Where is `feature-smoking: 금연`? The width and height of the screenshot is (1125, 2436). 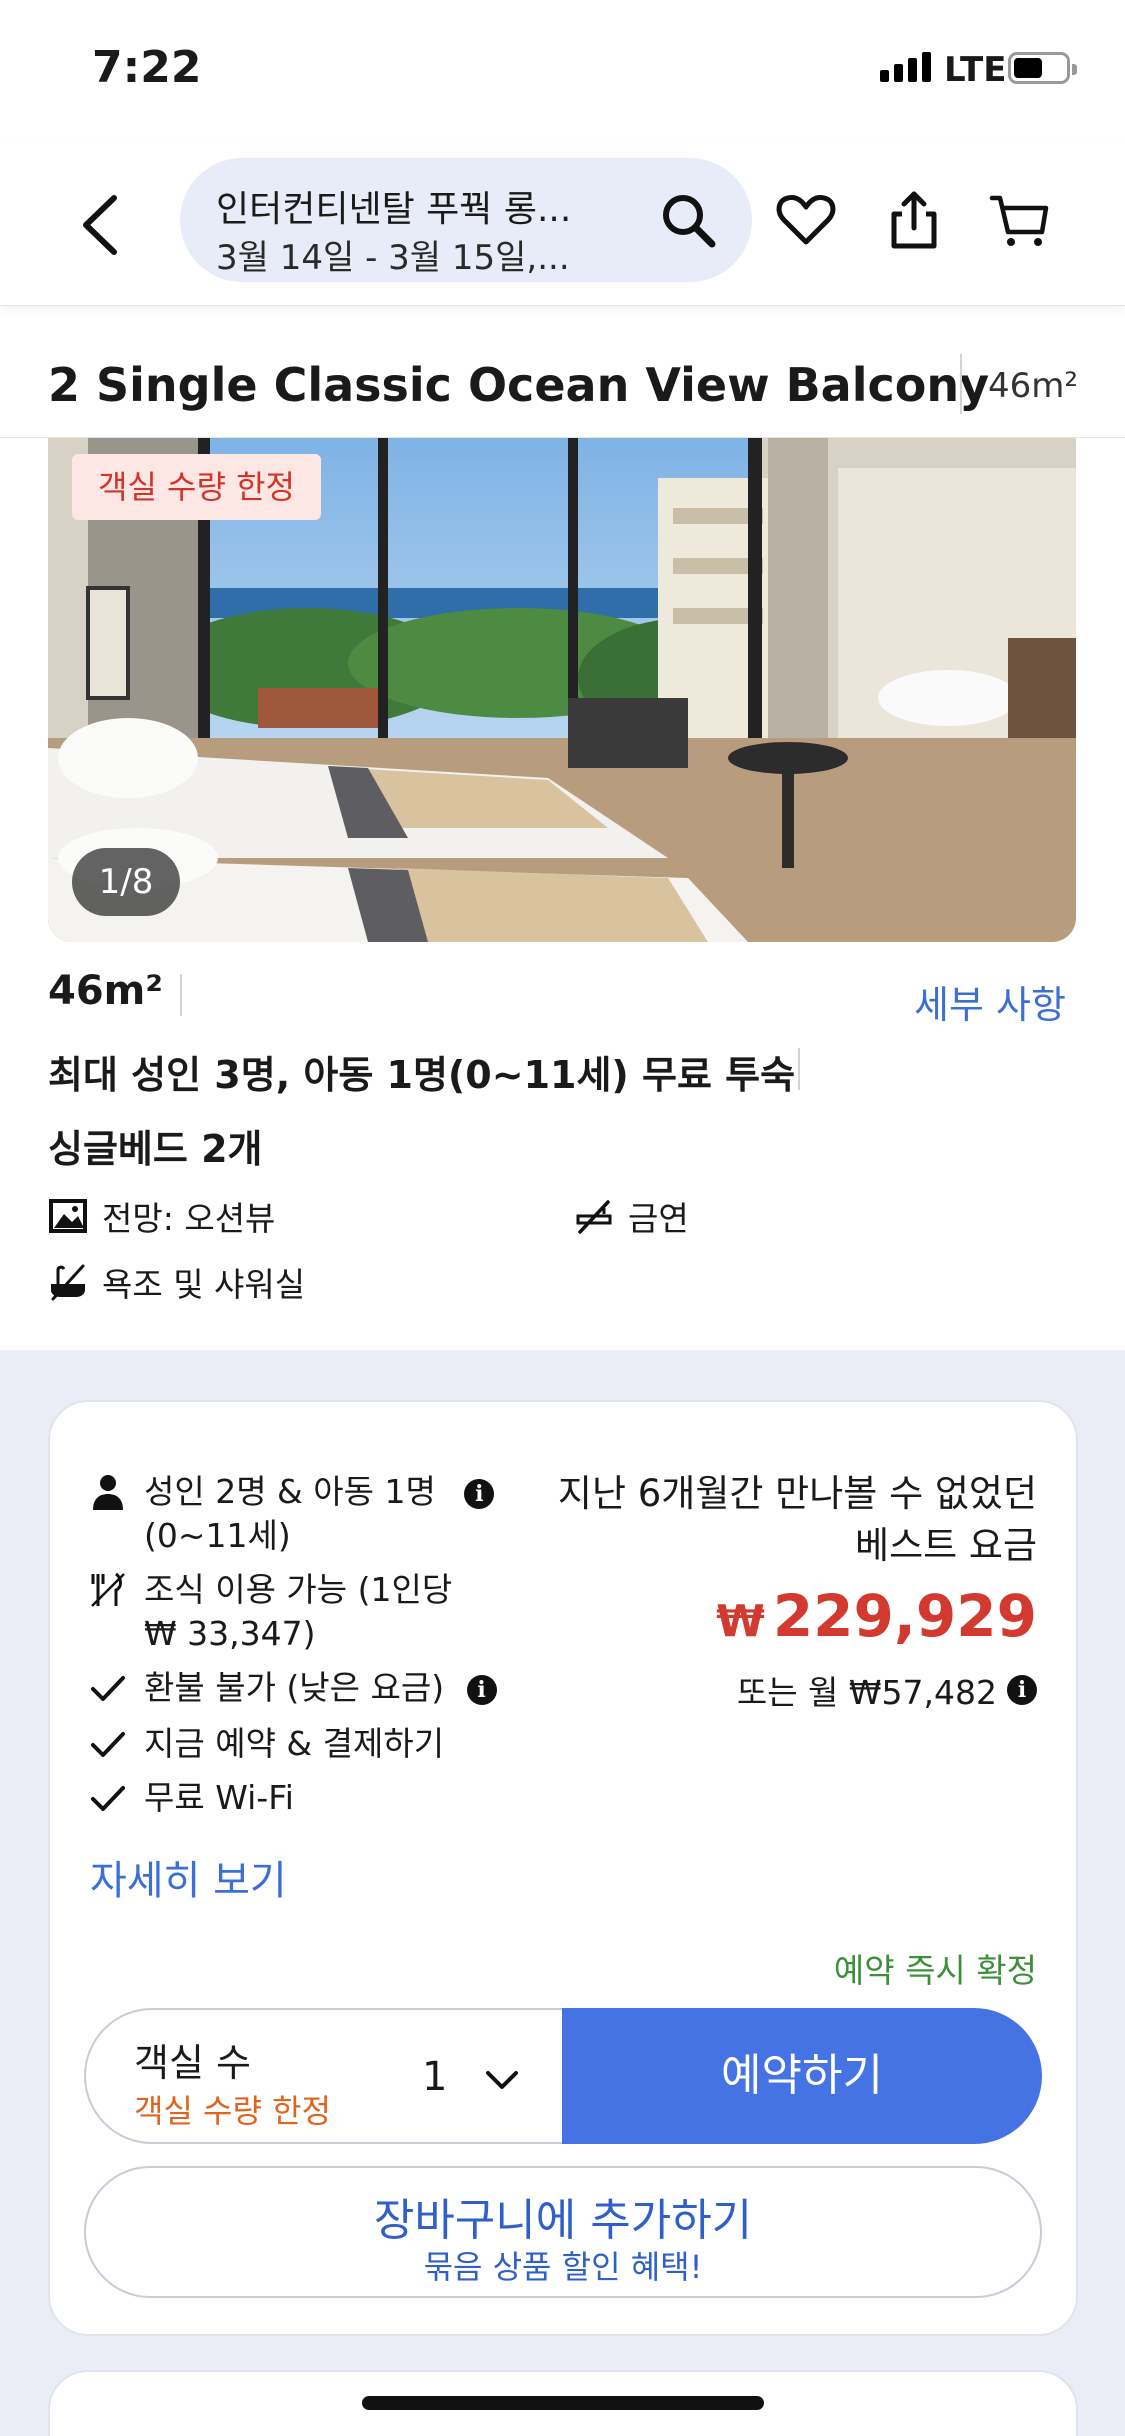
feature-smoking: 금연 is located at coordinates (631, 1216).